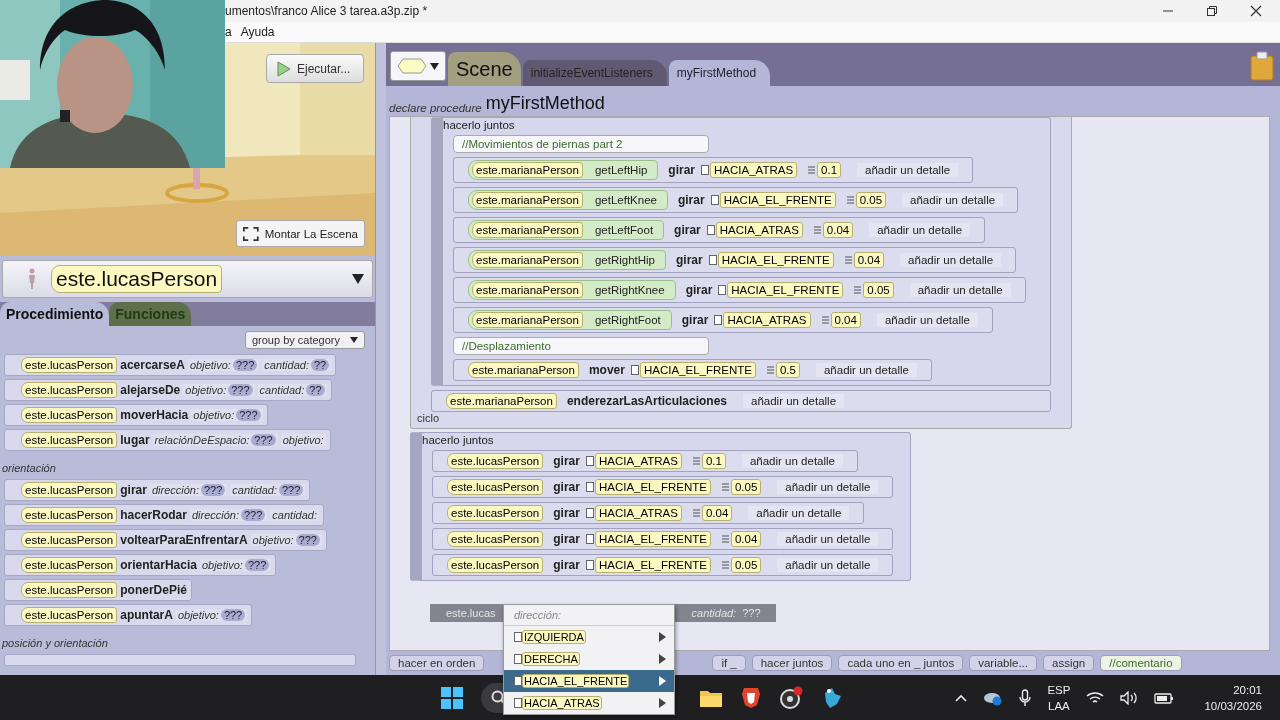 The height and width of the screenshot is (720, 1280). Describe the element at coordinates (418, 66) in the screenshot. I see `class-menu-button` at that location.